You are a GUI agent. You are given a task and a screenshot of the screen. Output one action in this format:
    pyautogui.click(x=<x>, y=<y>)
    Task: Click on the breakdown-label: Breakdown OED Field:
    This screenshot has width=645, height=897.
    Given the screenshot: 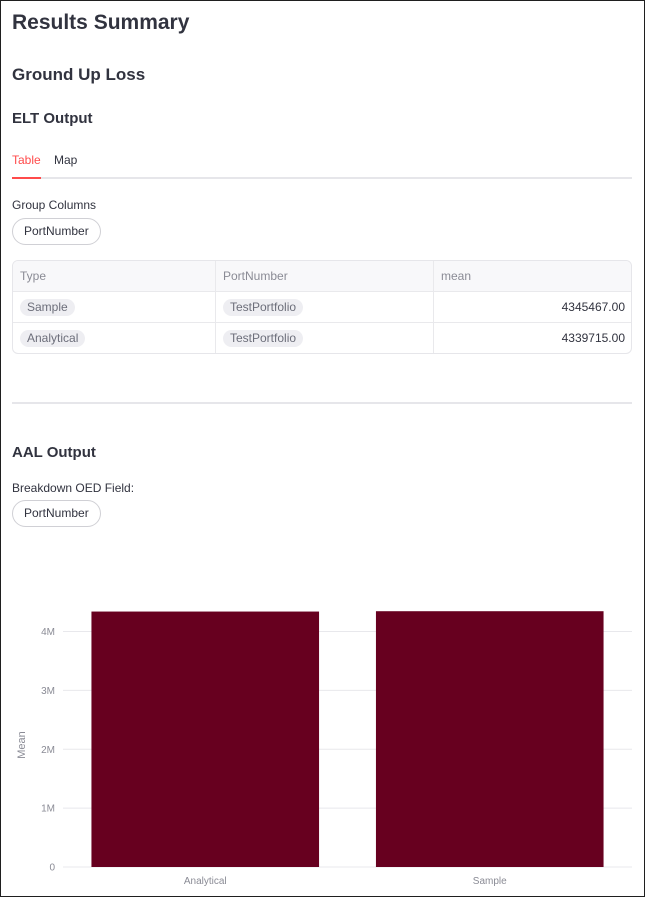 What is the action you would take?
    pyautogui.click(x=73, y=488)
    